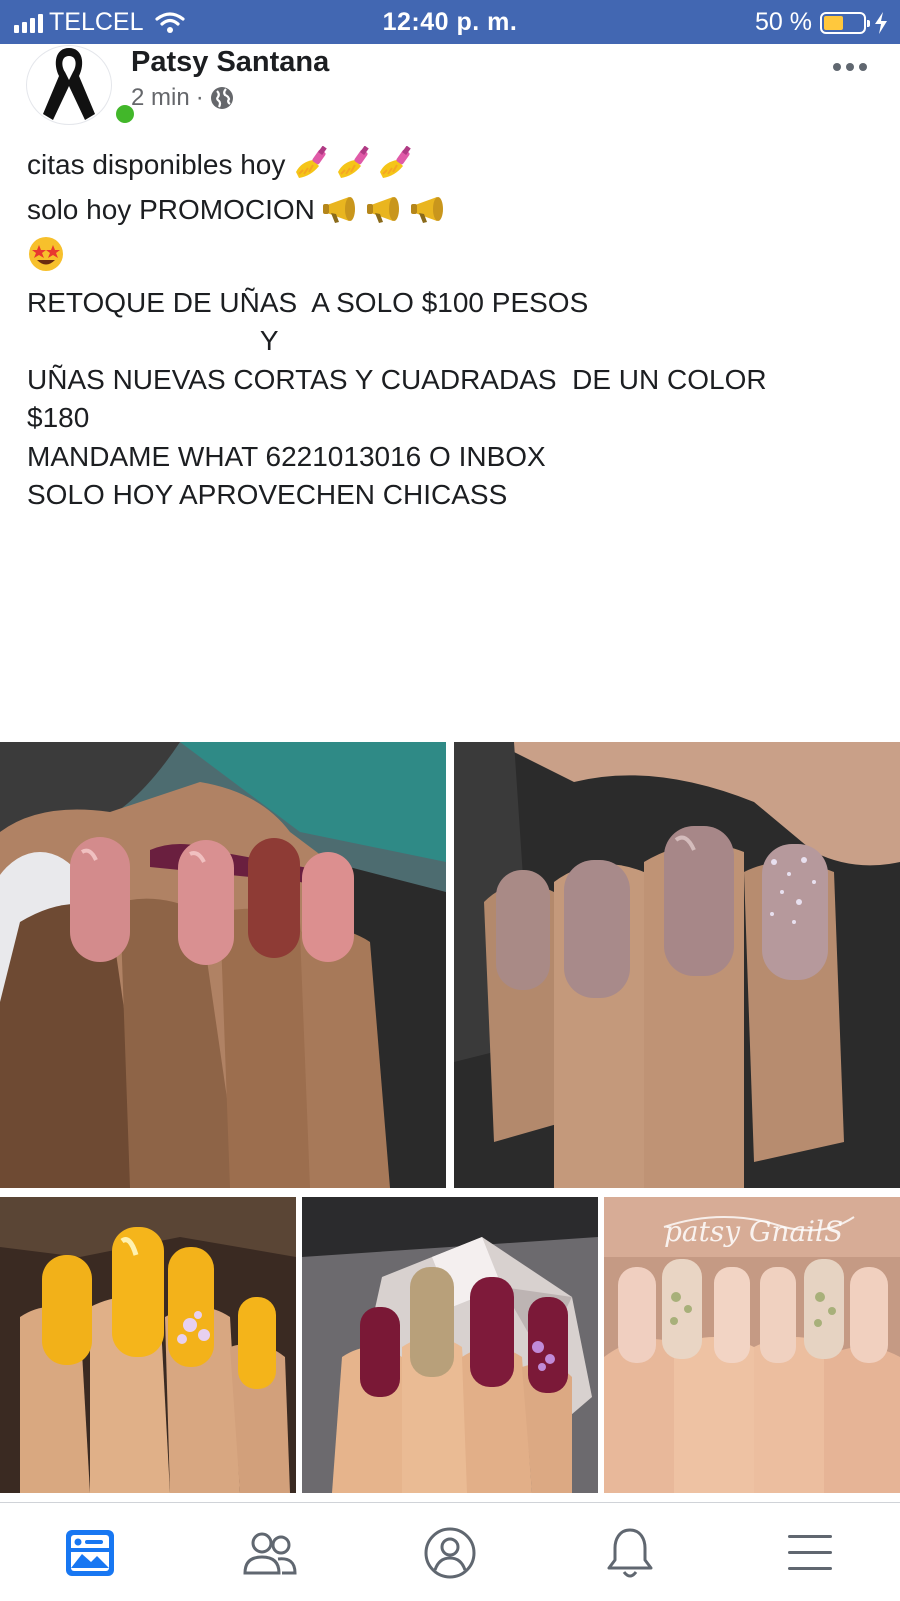 This screenshot has height=1601, width=900. What do you see at coordinates (46, 259) in the screenshot?
I see `star-struck-emoji-icon` at bounding box center [46, 259].